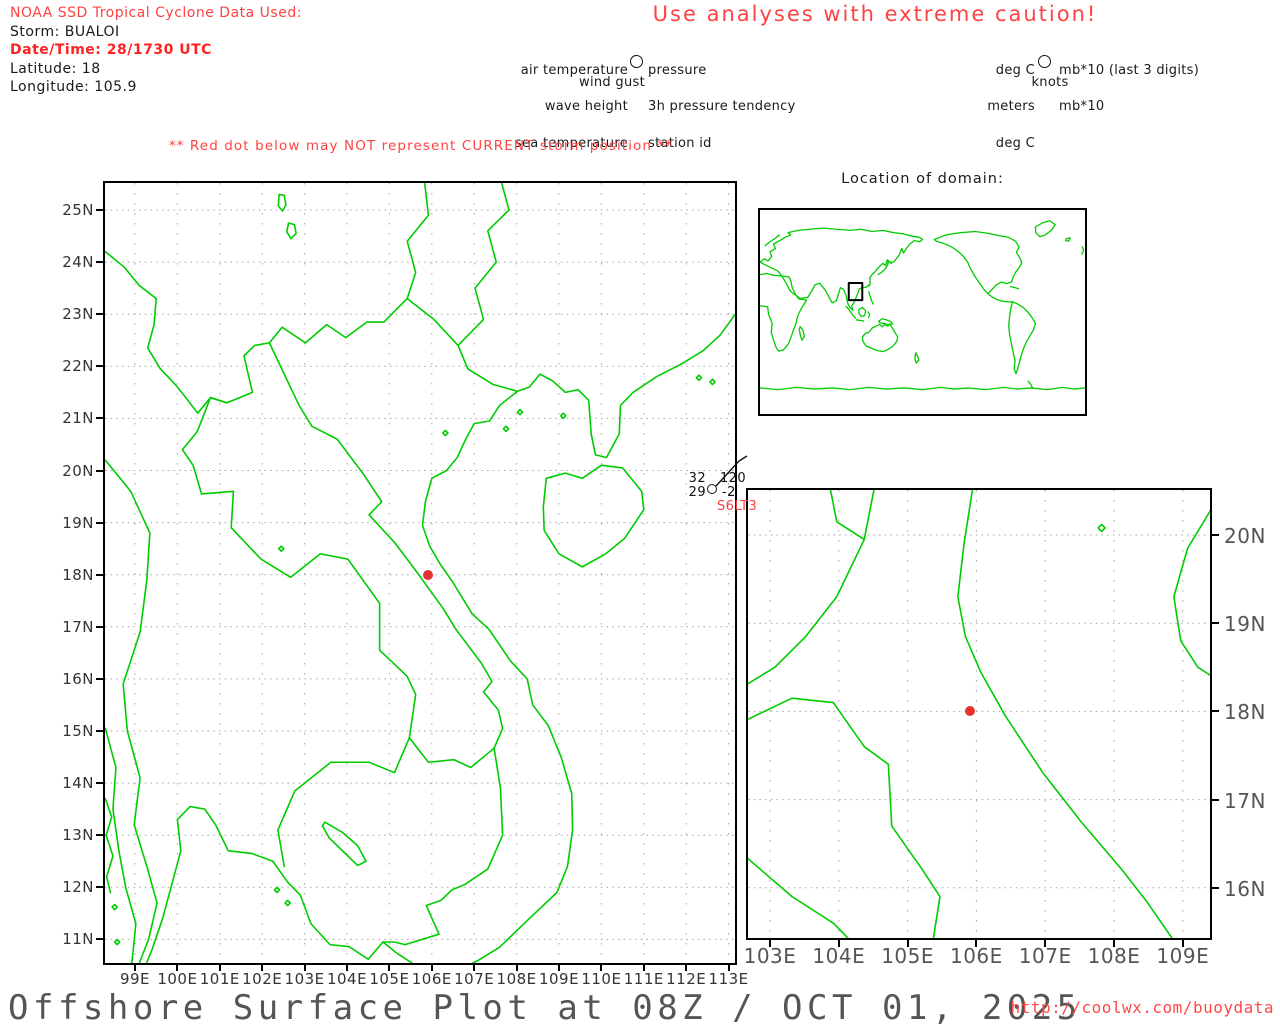 This screenshot has width=1280, height=1024. Describe the element at coordinates (593, 516) in the screenshot. I see `coastline-hainan-island` at that location.